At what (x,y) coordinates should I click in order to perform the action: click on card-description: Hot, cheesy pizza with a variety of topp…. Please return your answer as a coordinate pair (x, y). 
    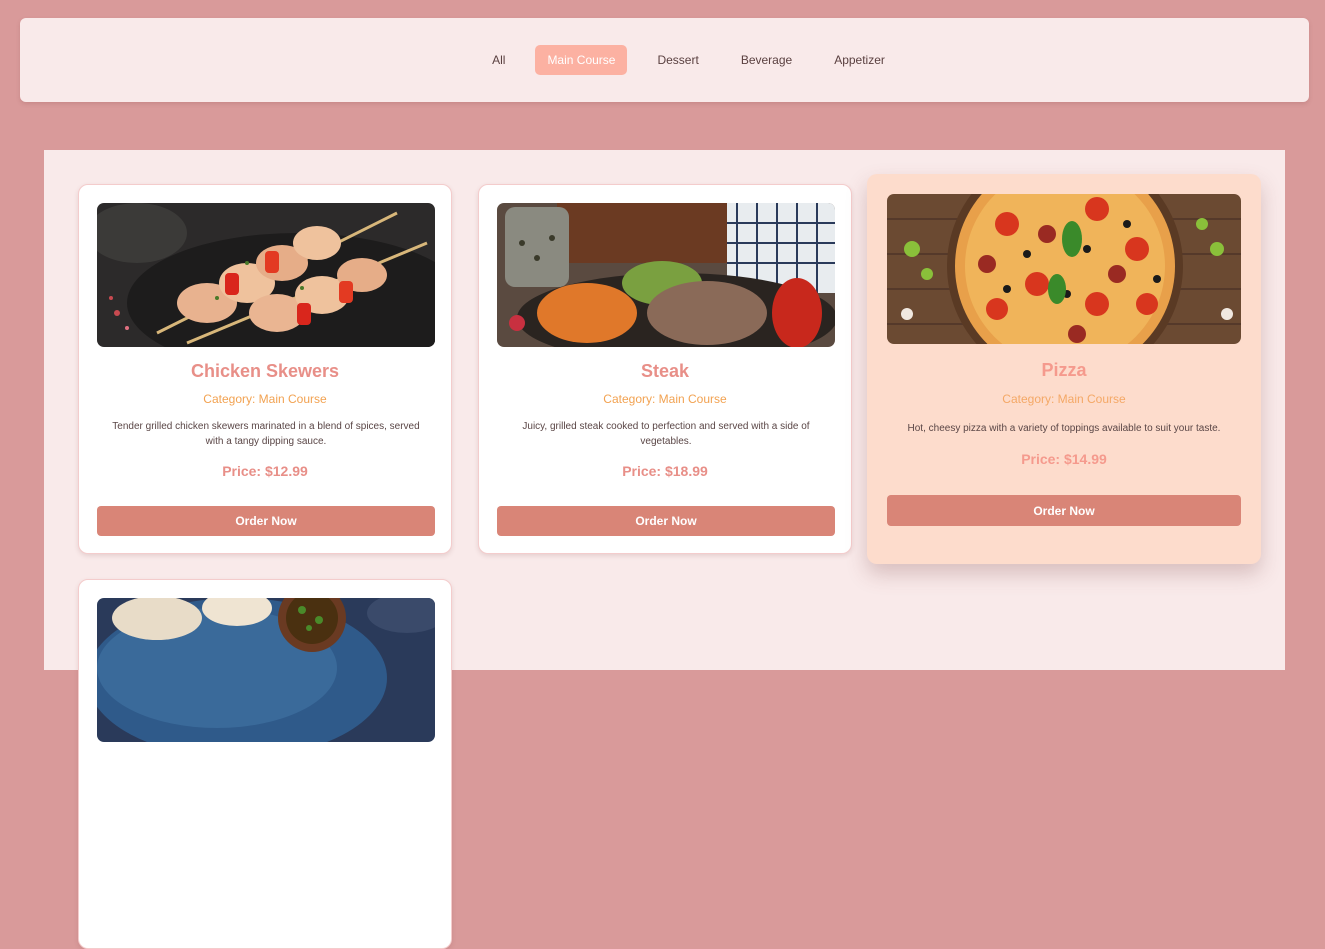
    Looking at the image, I should click on (1064, 428).